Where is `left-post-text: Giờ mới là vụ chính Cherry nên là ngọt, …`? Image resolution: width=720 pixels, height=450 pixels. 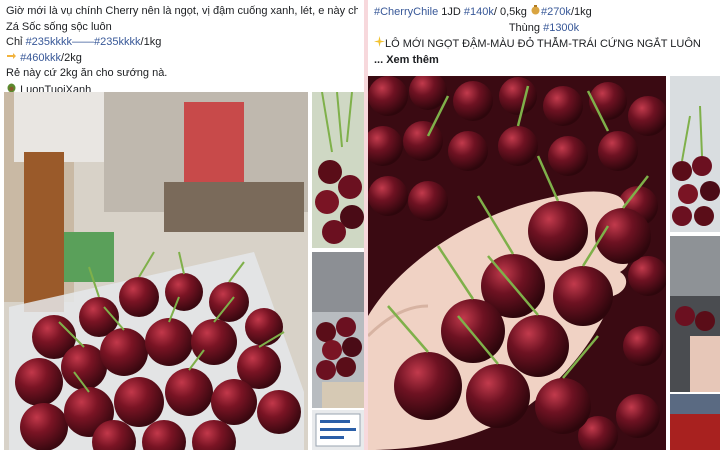
left-post-text: Giờ mới là vụ chính Cherry nên là ngọt, … is located at coordinates (182, 51).